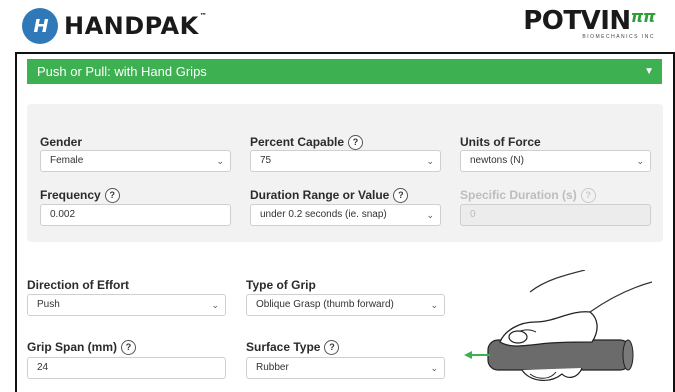  Describe the element at coordinates (126, 305) in the screenshot. I see `direction-select: Push ⌄` at that location.